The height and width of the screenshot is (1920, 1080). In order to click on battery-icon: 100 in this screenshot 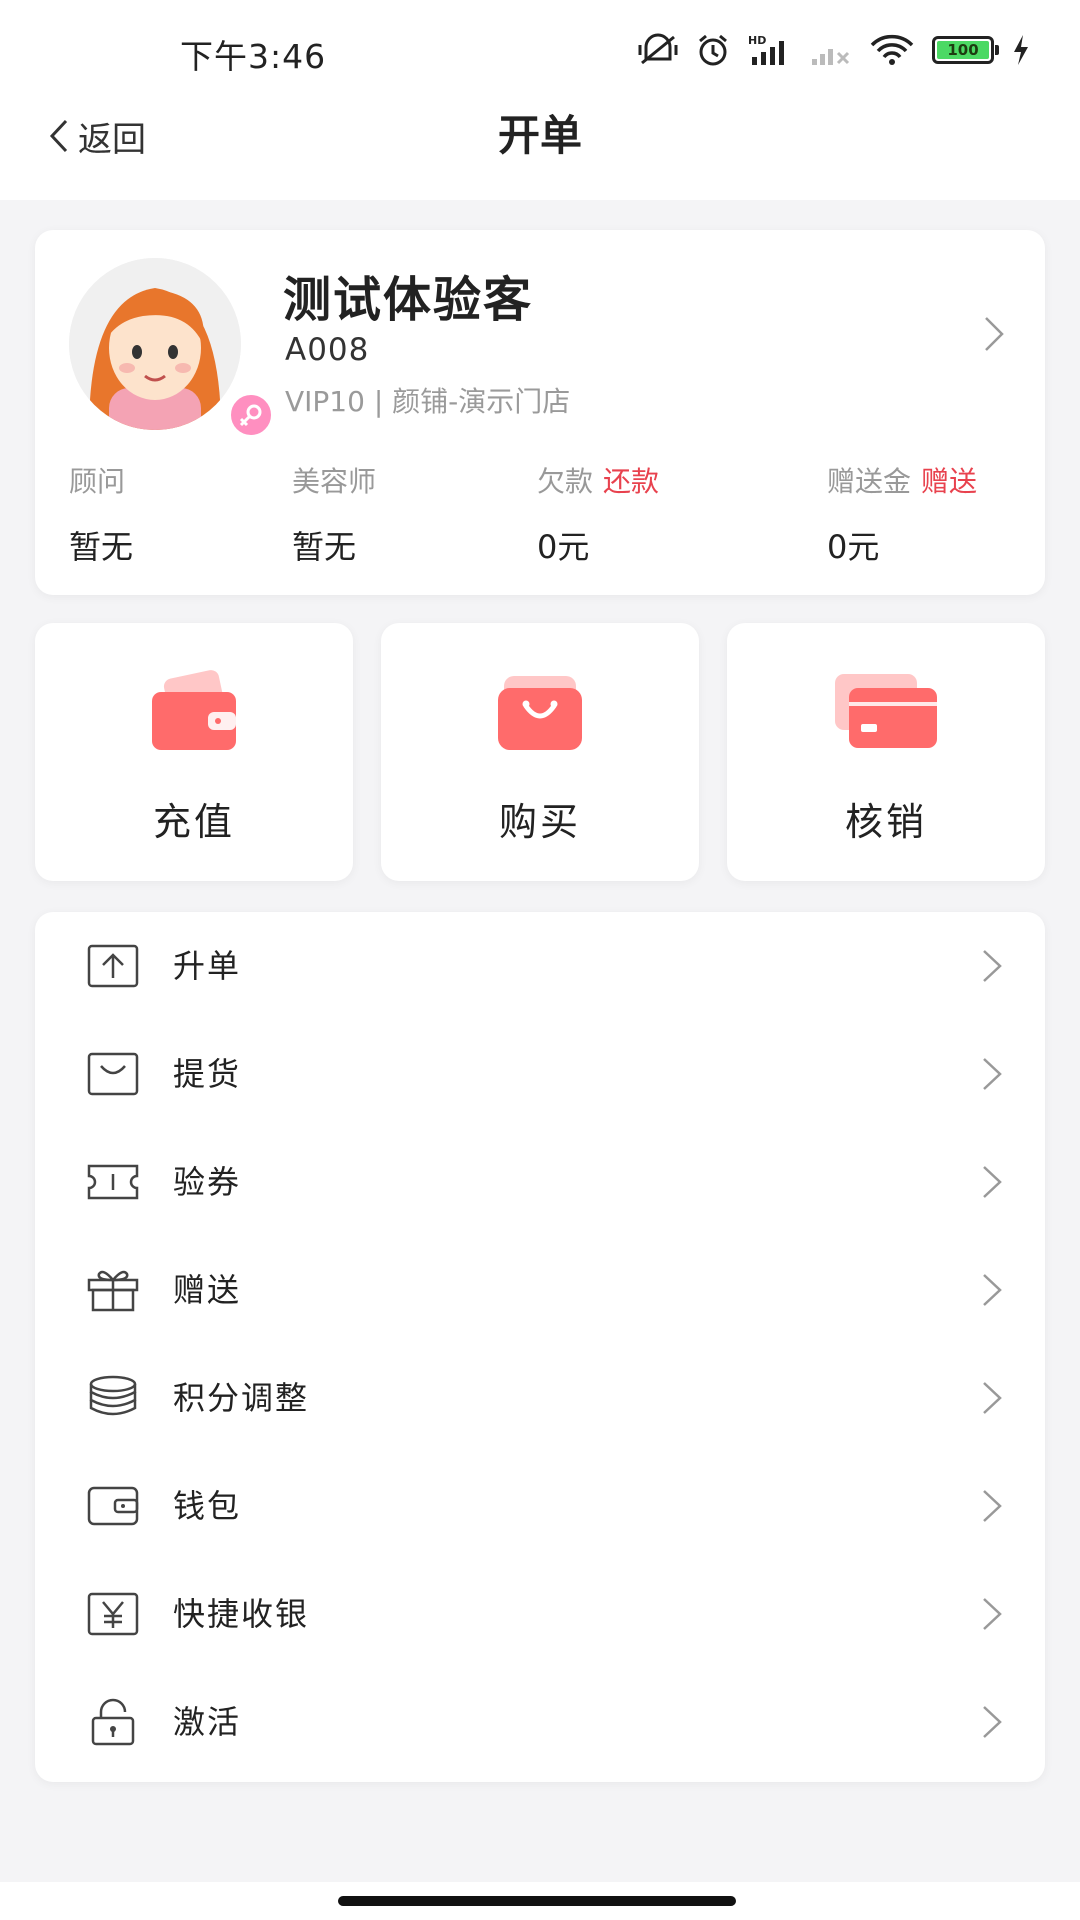, I will do `click(965, 50)`.